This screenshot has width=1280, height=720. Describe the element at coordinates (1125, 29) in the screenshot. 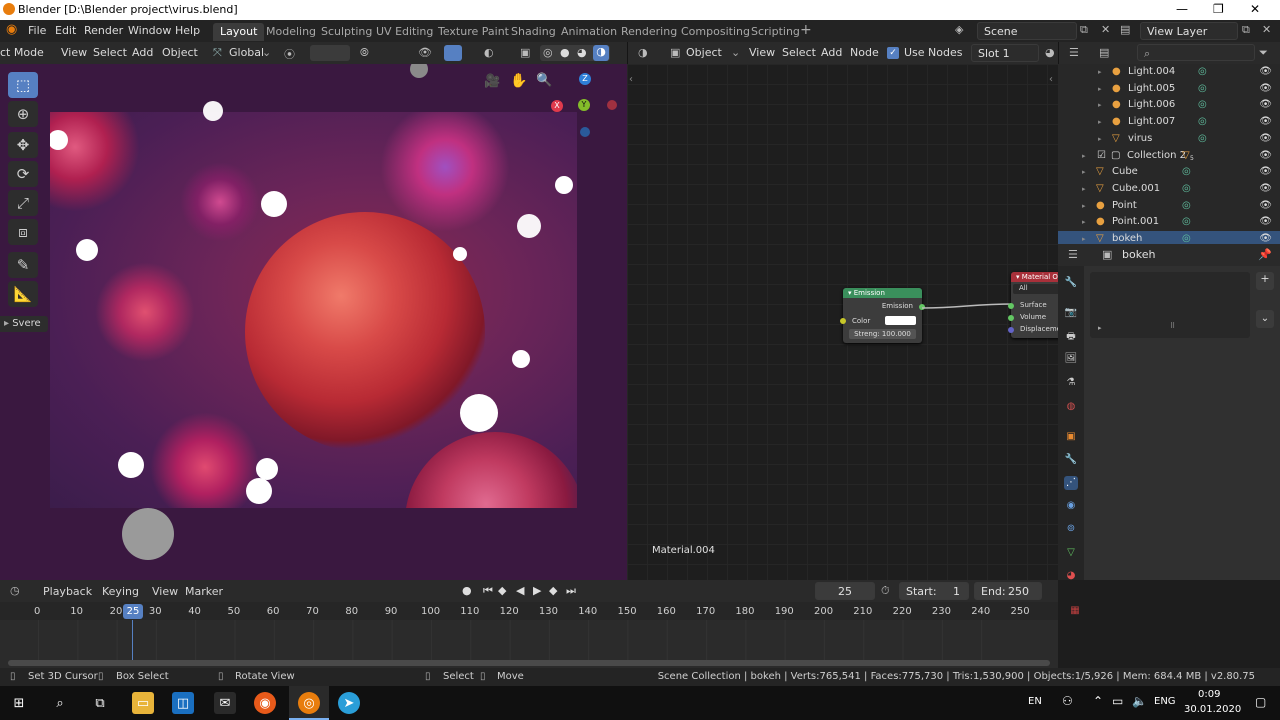

I see `view-layer-icon: ▤` at that location.